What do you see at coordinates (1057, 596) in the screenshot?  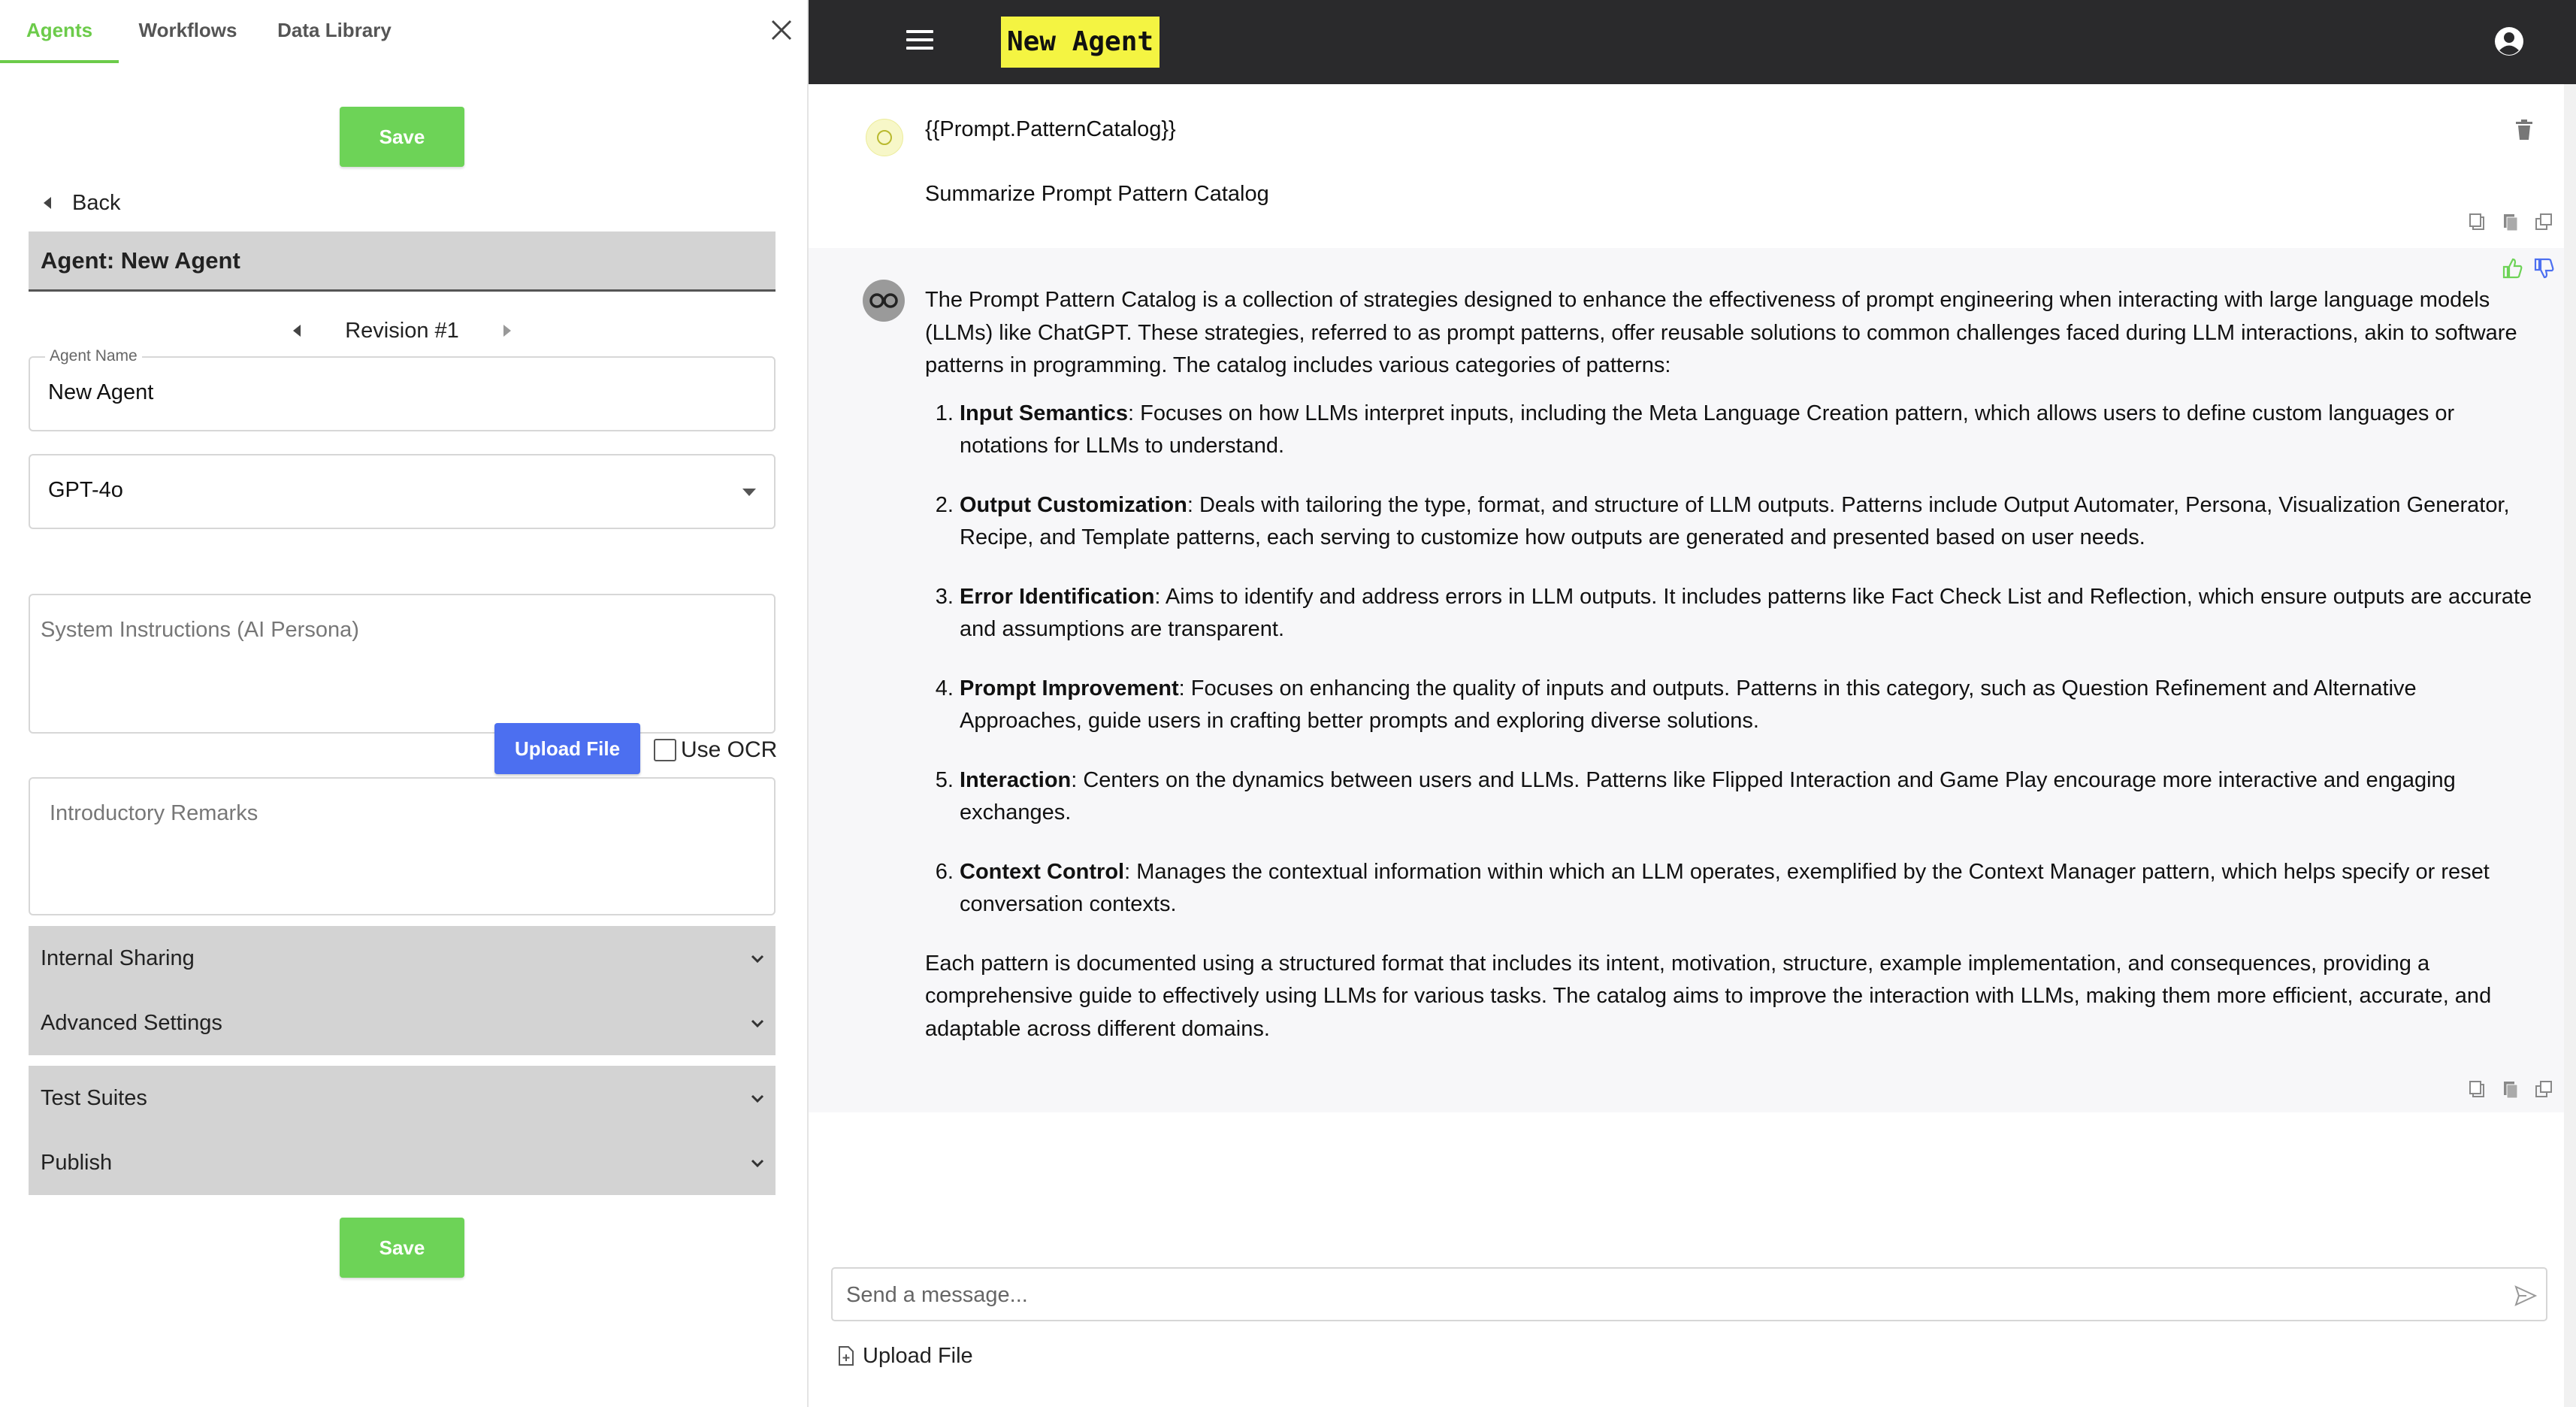 I see `list-item-title: Error Identification` at bounding box center [1057, 596].